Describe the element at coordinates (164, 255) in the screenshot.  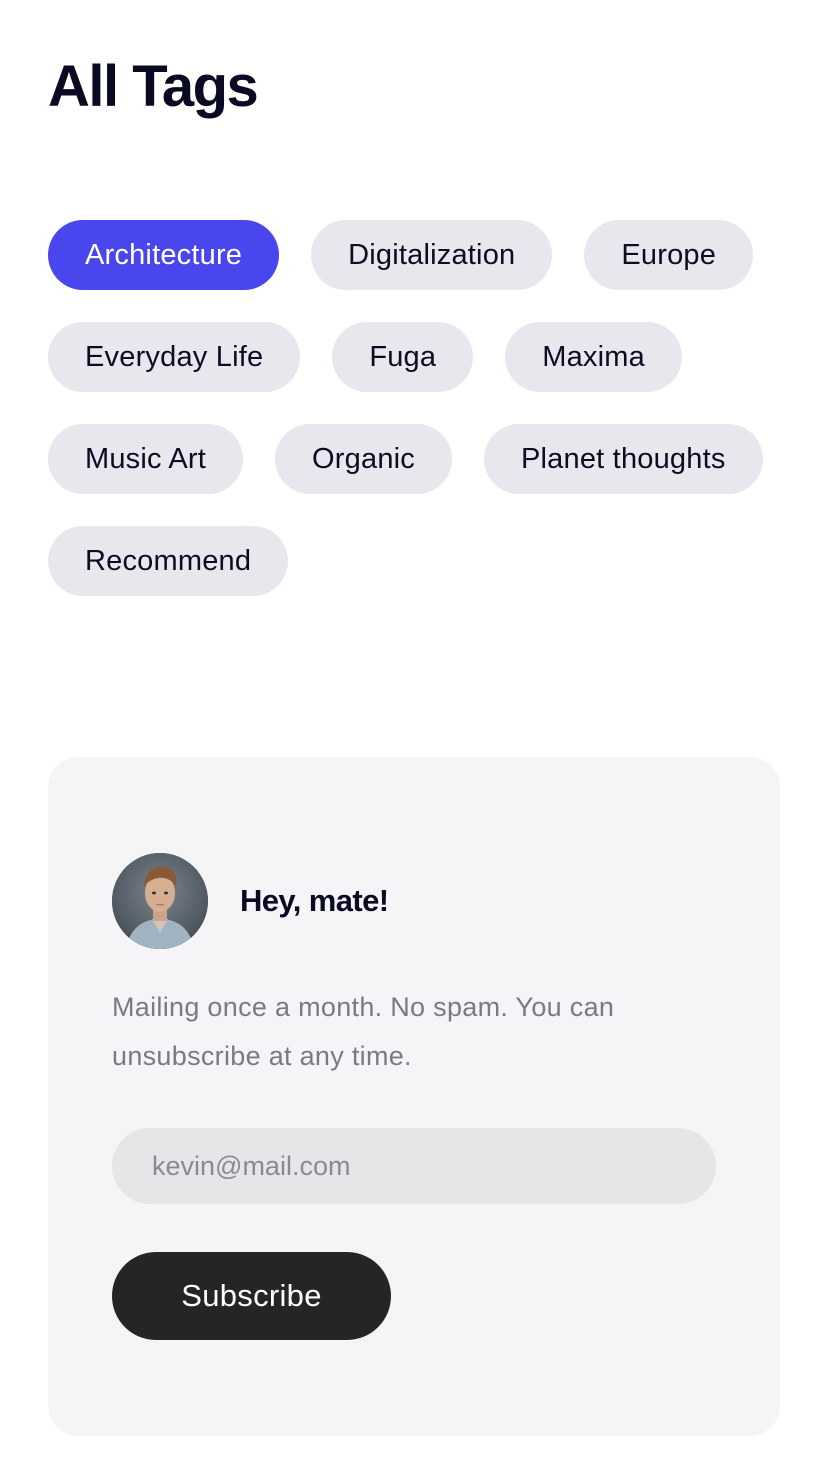
I see `tag-architecture: Architecture` at that location.